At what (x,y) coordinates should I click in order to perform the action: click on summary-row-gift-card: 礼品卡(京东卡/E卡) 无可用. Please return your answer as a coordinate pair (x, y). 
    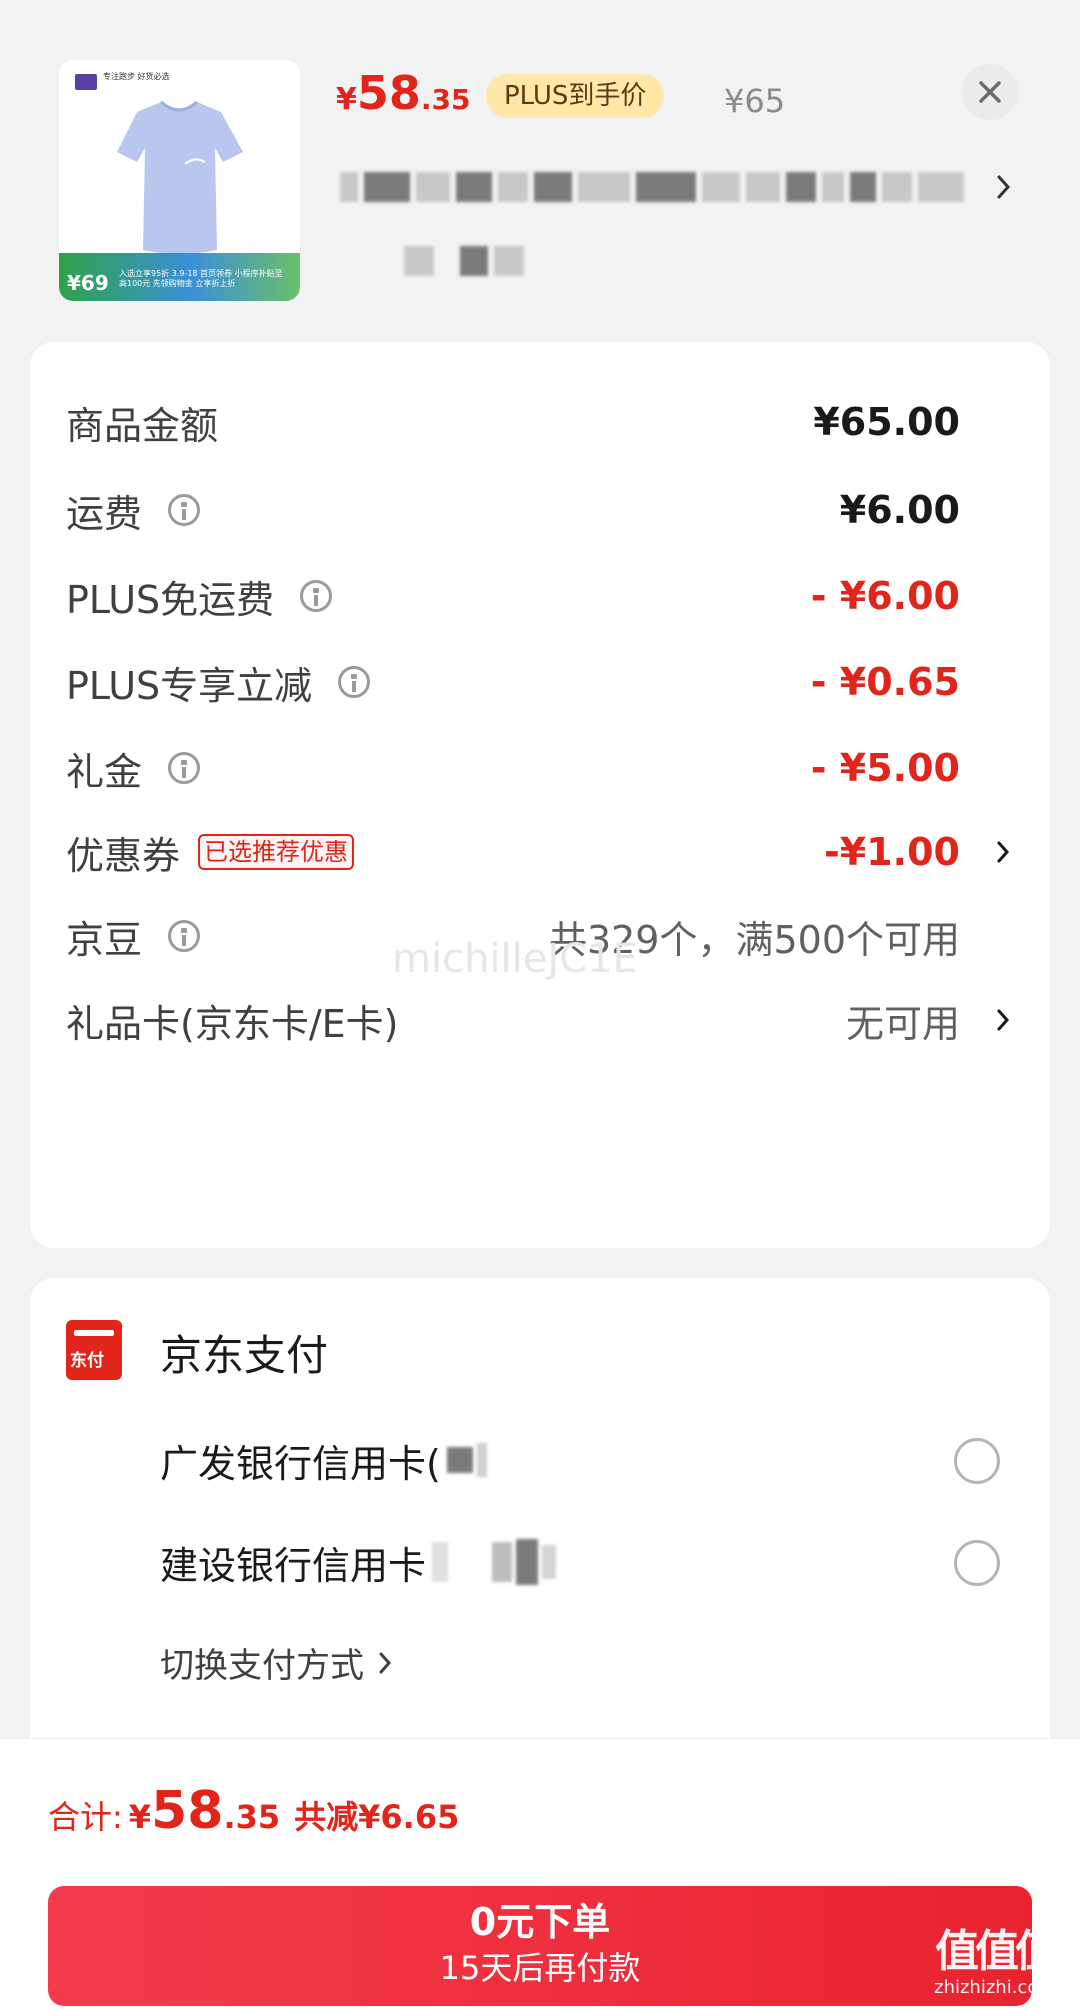
    Looking at the image, I should click on (540, 1020).